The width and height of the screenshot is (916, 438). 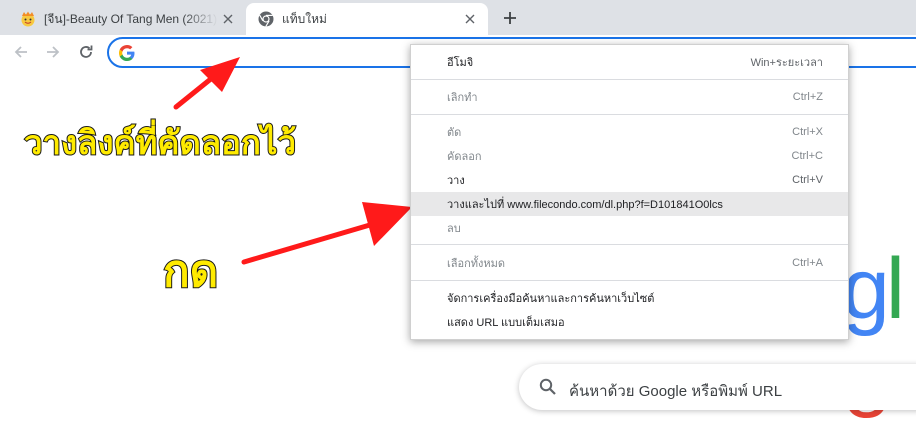 I want to click on menu-item-cut: ตัด Ctrl+X, so click(x=629, y=132).